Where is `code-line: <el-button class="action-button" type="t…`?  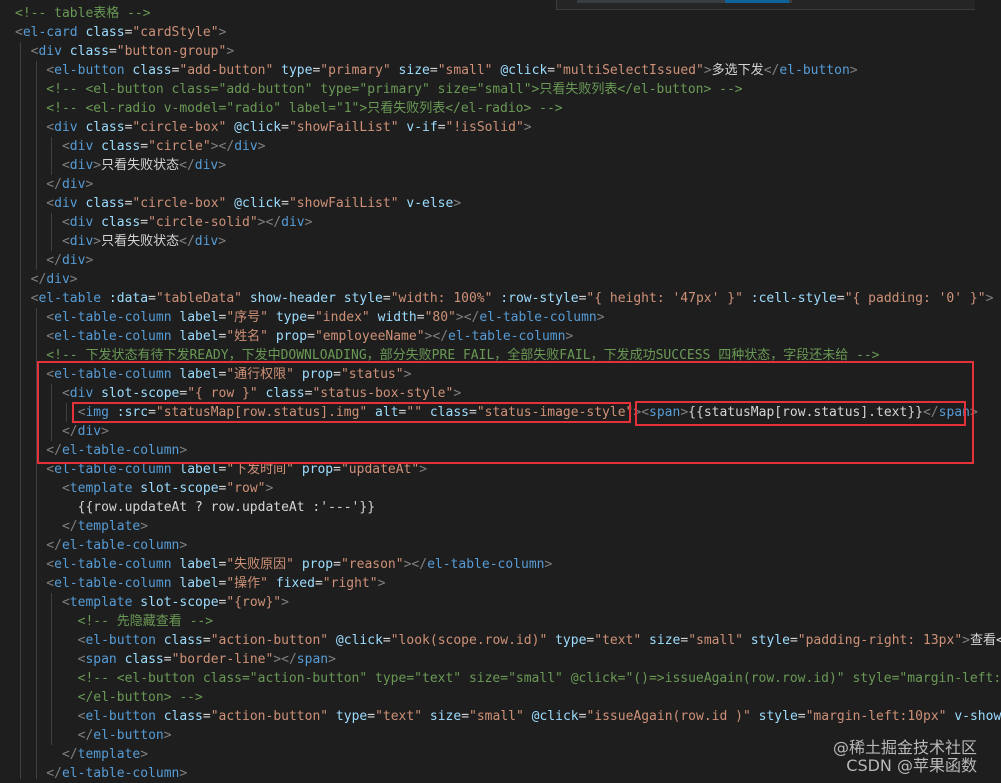
code-line: <el-button class="action-button" type="t… is located at coordinates (508, 716).